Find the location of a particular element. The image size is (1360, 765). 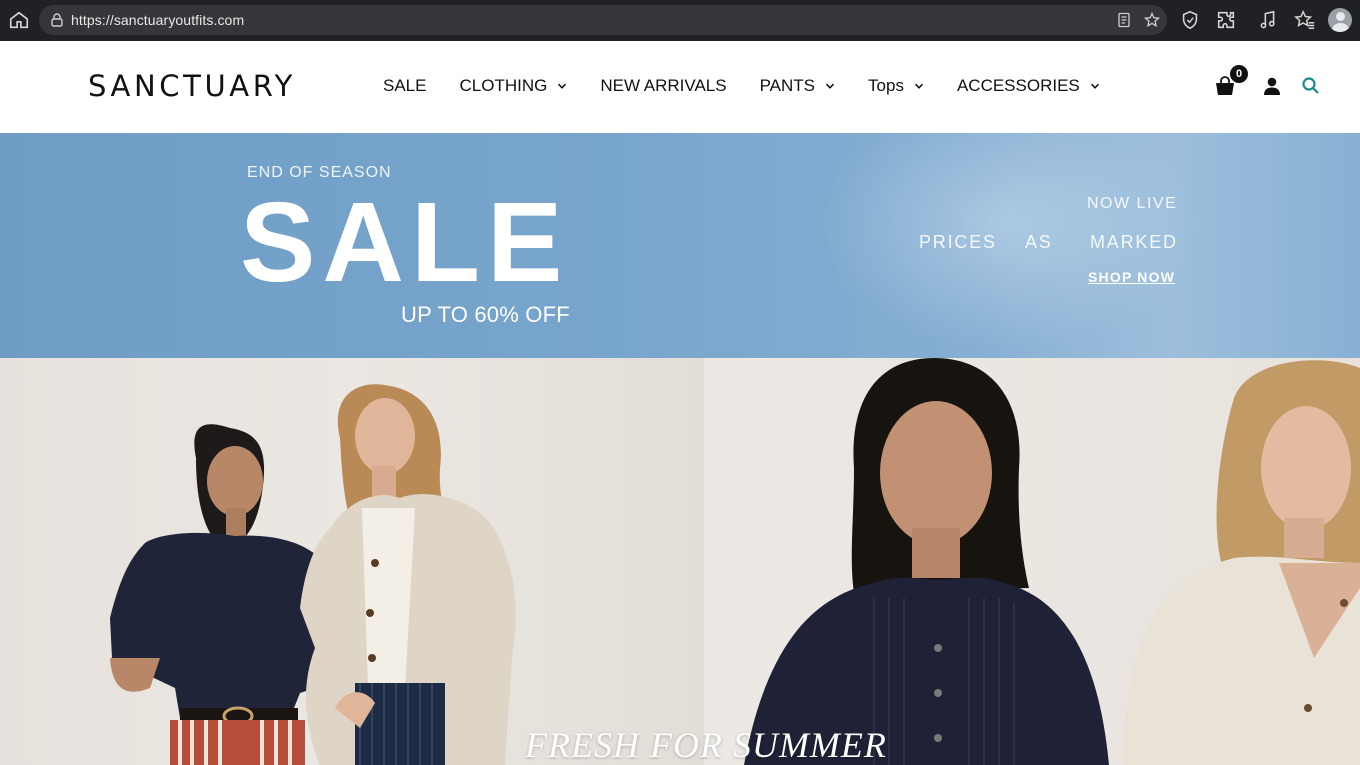

nav-tops: Tops is located at coordinates (896, 86).